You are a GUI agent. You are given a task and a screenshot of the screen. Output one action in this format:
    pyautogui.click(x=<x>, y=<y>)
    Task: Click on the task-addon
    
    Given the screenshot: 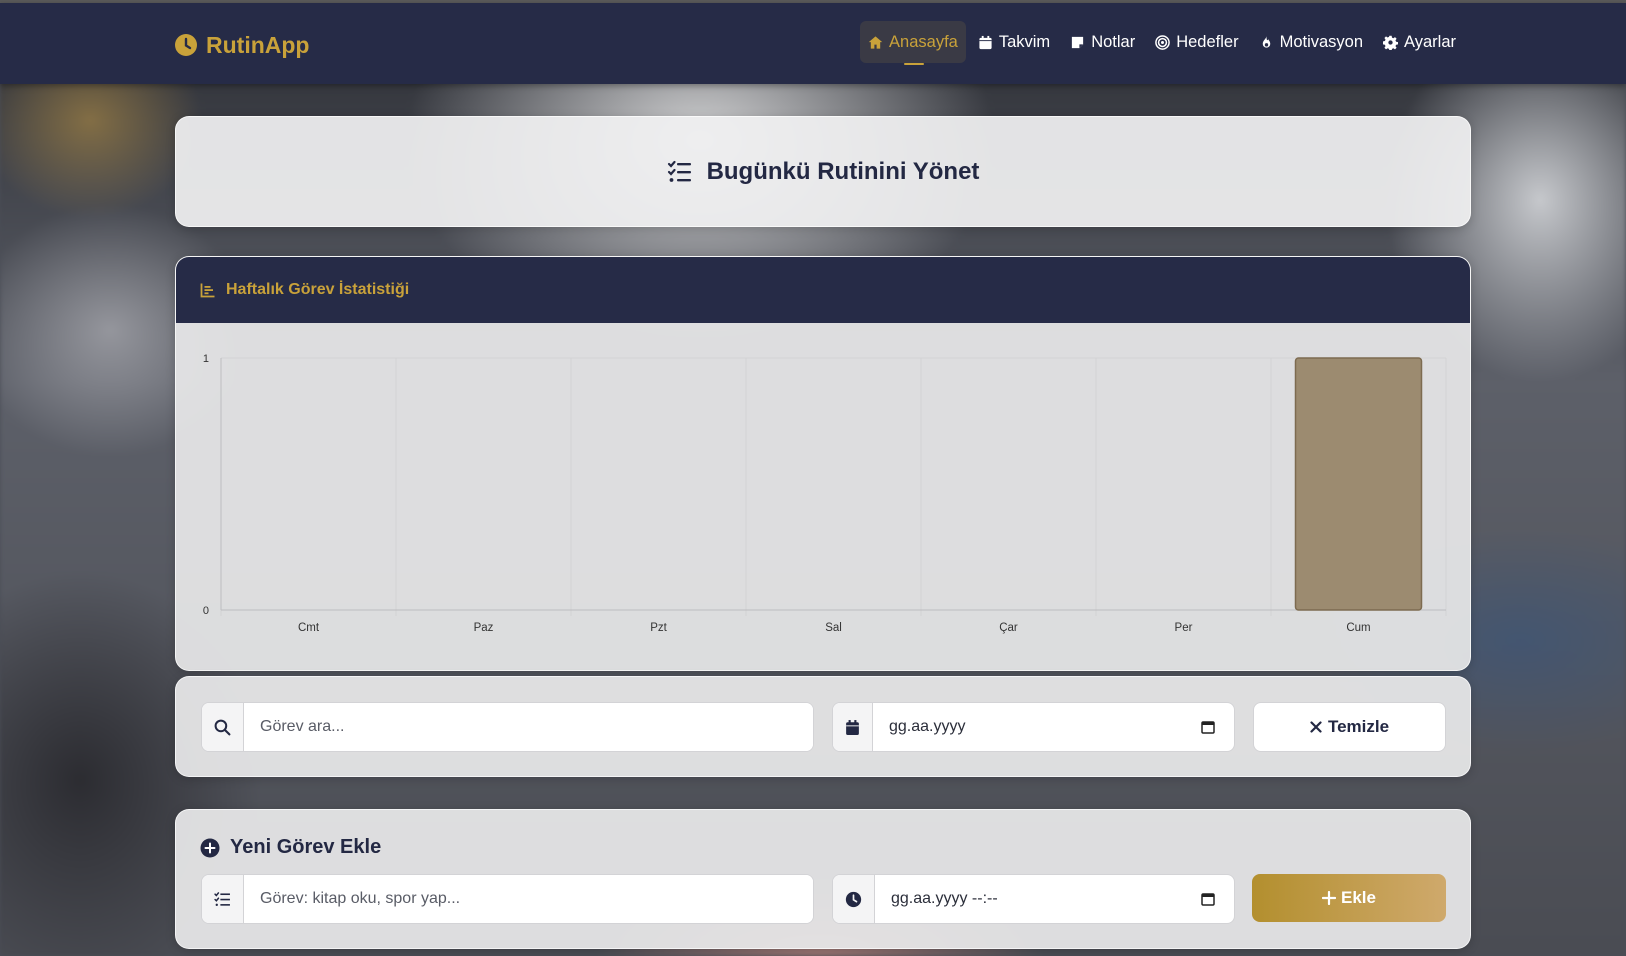 What is the action you would take?
    pyautogui.click(x=223, y=899)
    